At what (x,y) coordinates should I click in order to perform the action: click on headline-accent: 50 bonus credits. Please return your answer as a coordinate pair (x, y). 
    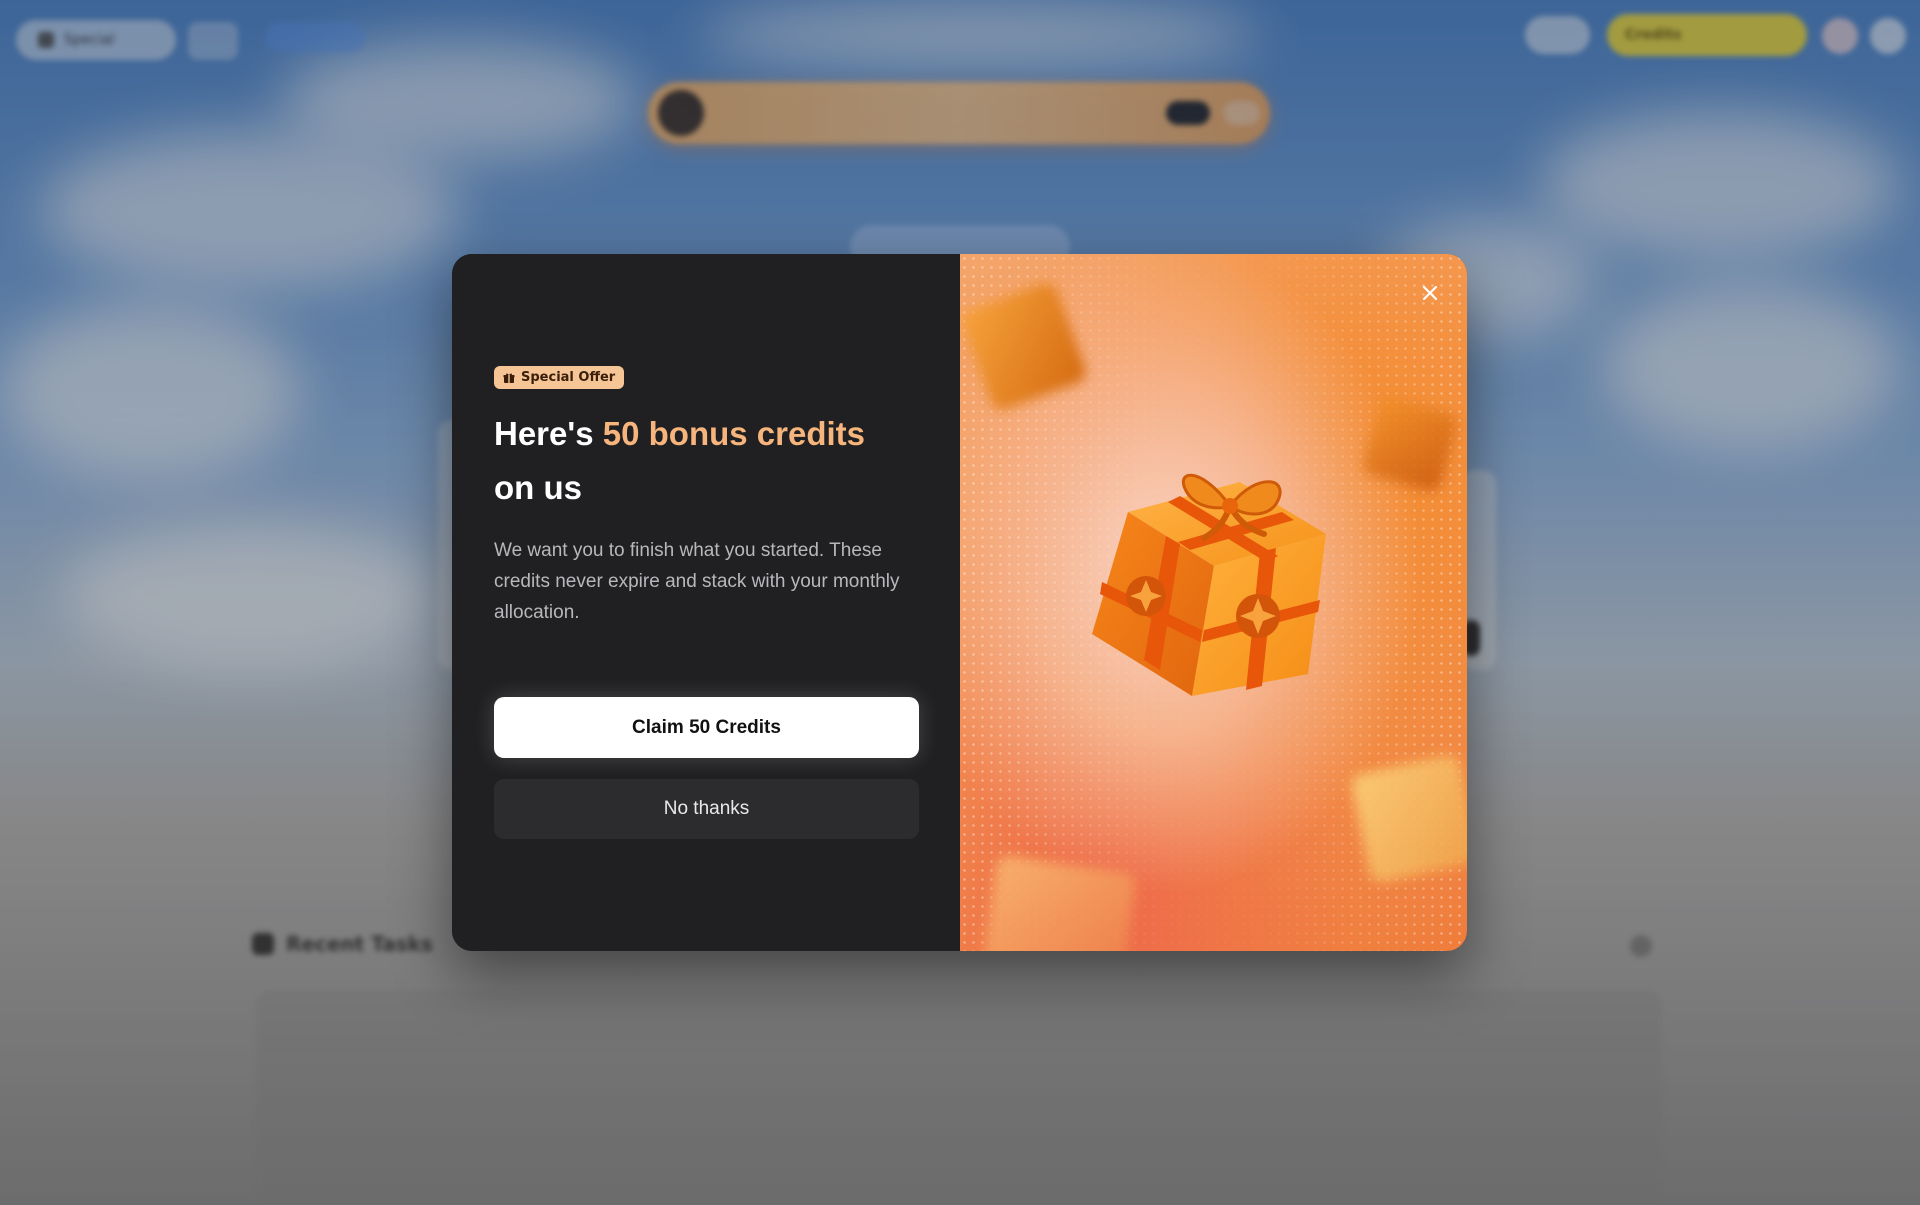
    Looking at the image, I should click on (733, 433).